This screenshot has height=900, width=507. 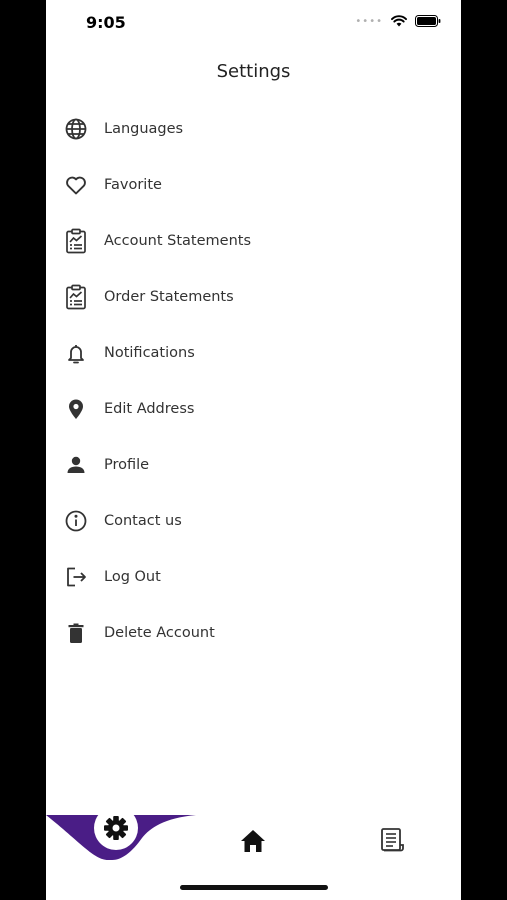 I want to click on menu-item-label: Log Out, so click(x=132, y=577).